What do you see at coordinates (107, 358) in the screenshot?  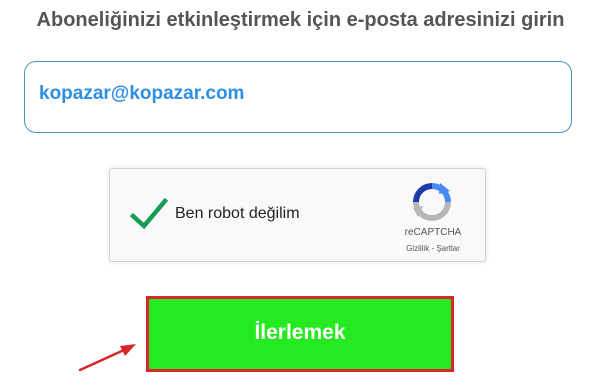 I see `arrow-icon` at bounding box center [107, 358].